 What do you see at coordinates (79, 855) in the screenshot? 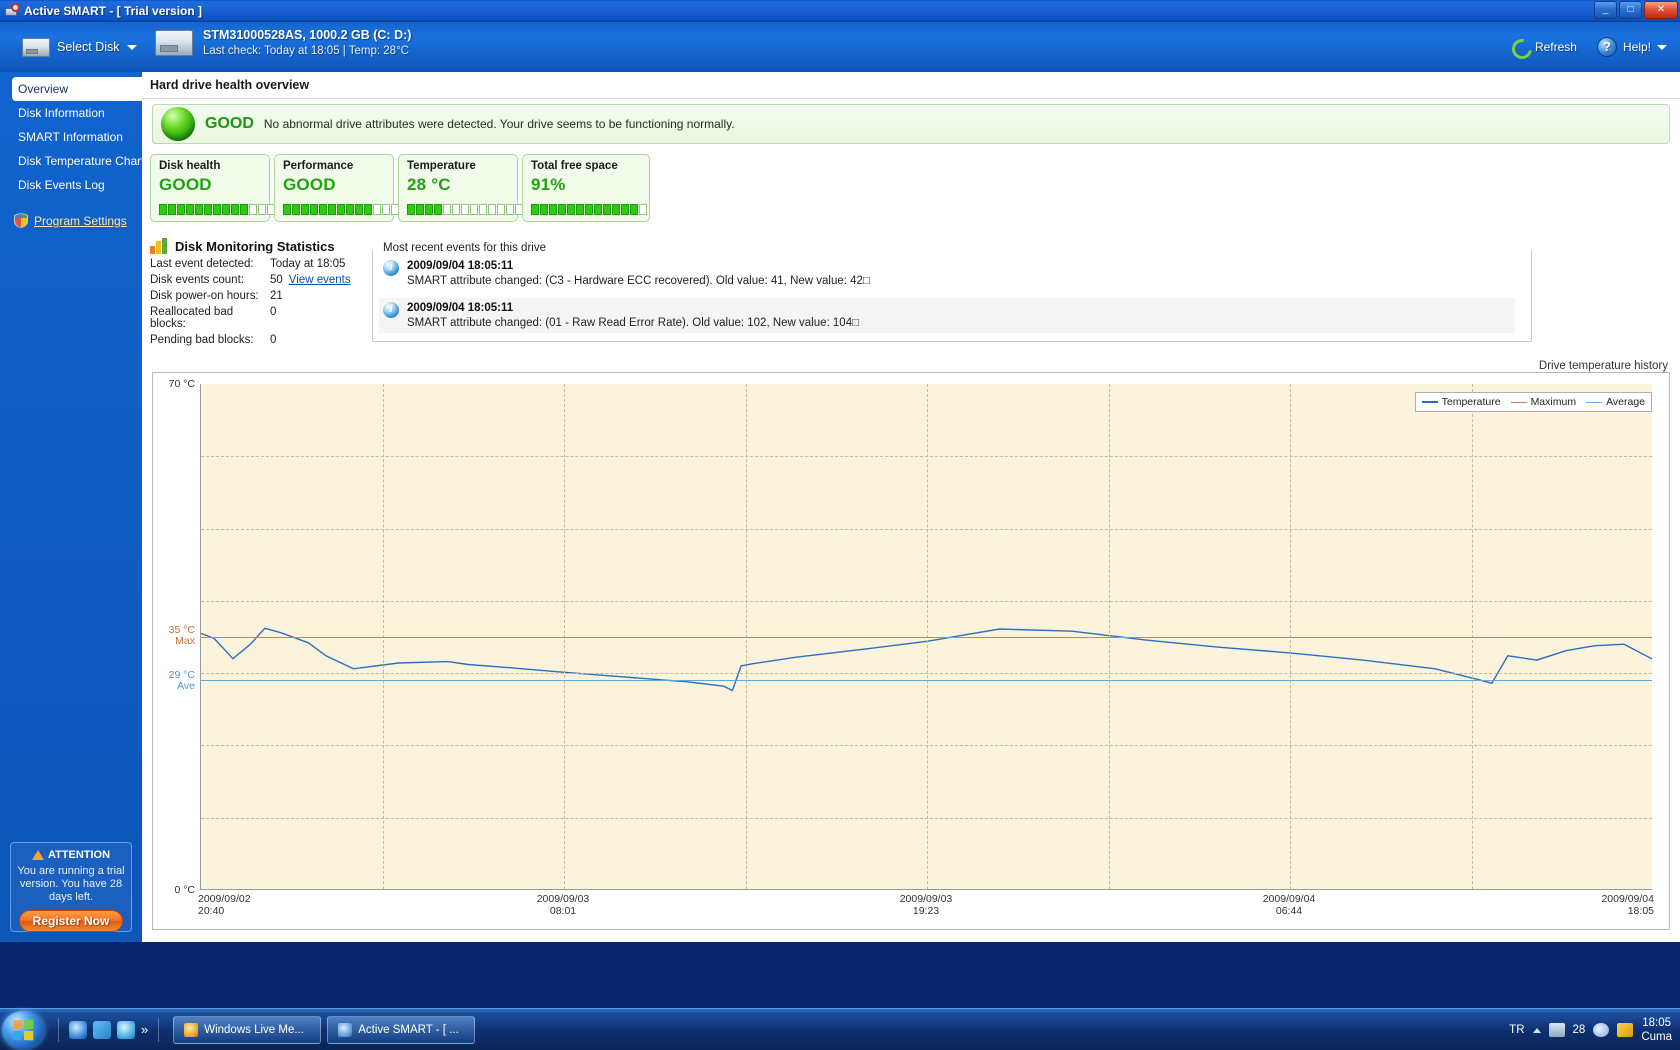
I see `attention-title: ATTENTION` at bounding box center [79, 855].